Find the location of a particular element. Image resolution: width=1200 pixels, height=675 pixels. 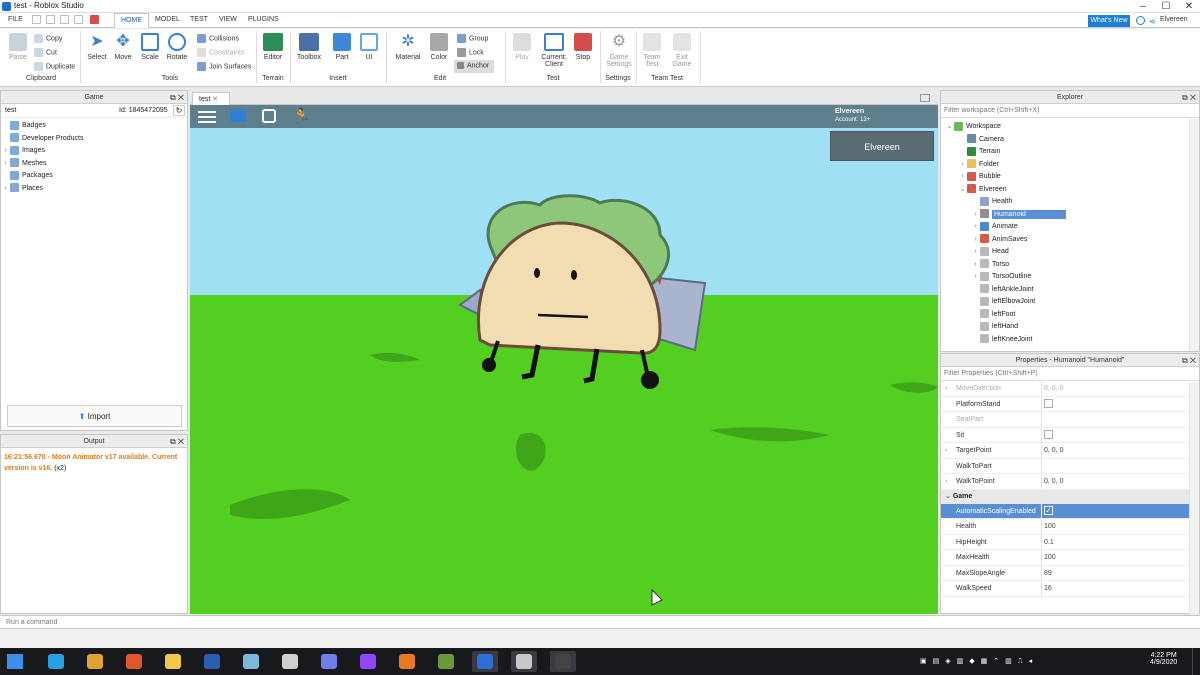

expand-arrow-icon: ⌄ is located at coordinates (962, 190).